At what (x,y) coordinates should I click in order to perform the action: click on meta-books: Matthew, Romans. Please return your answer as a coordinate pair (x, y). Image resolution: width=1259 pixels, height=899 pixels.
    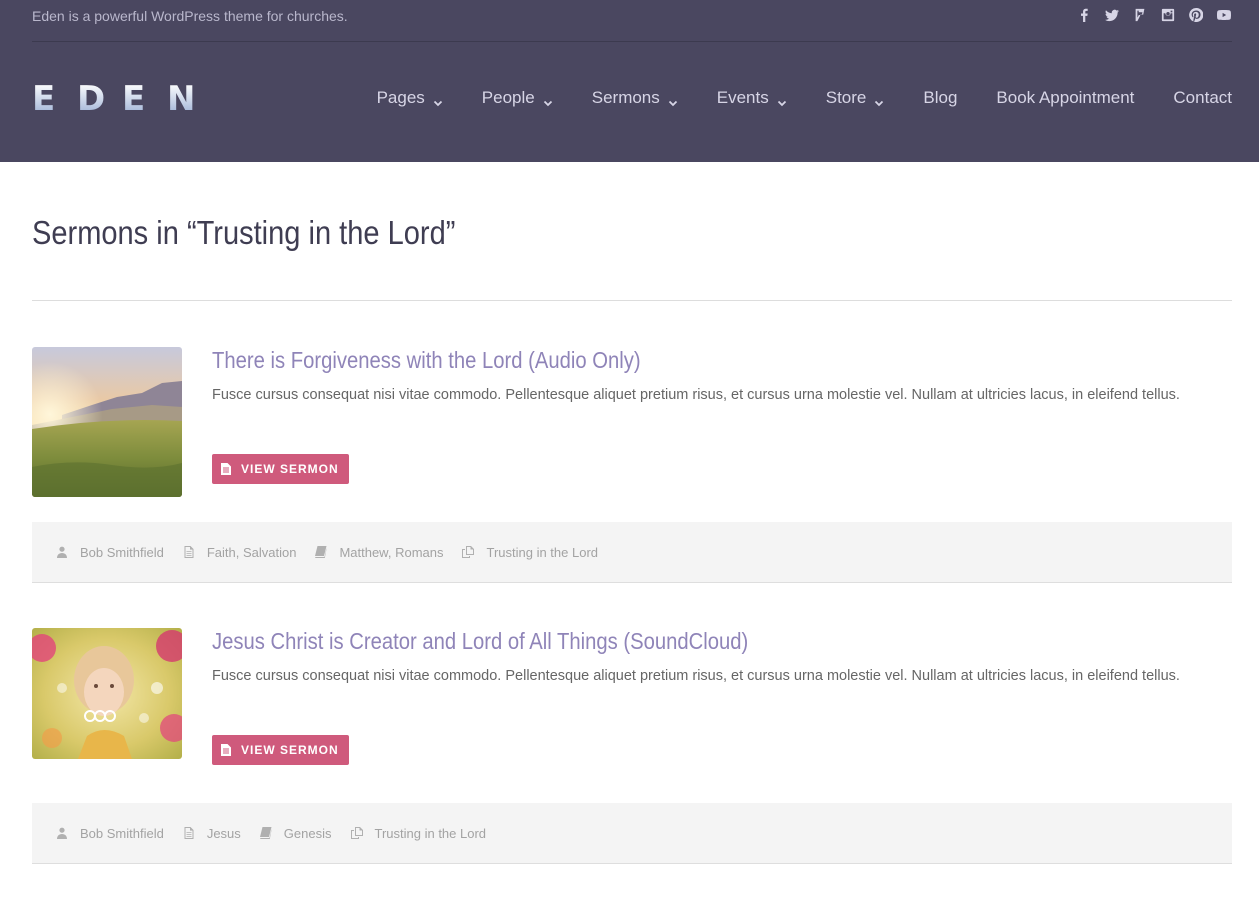
    Looking at the image, I should click on (379, 552).